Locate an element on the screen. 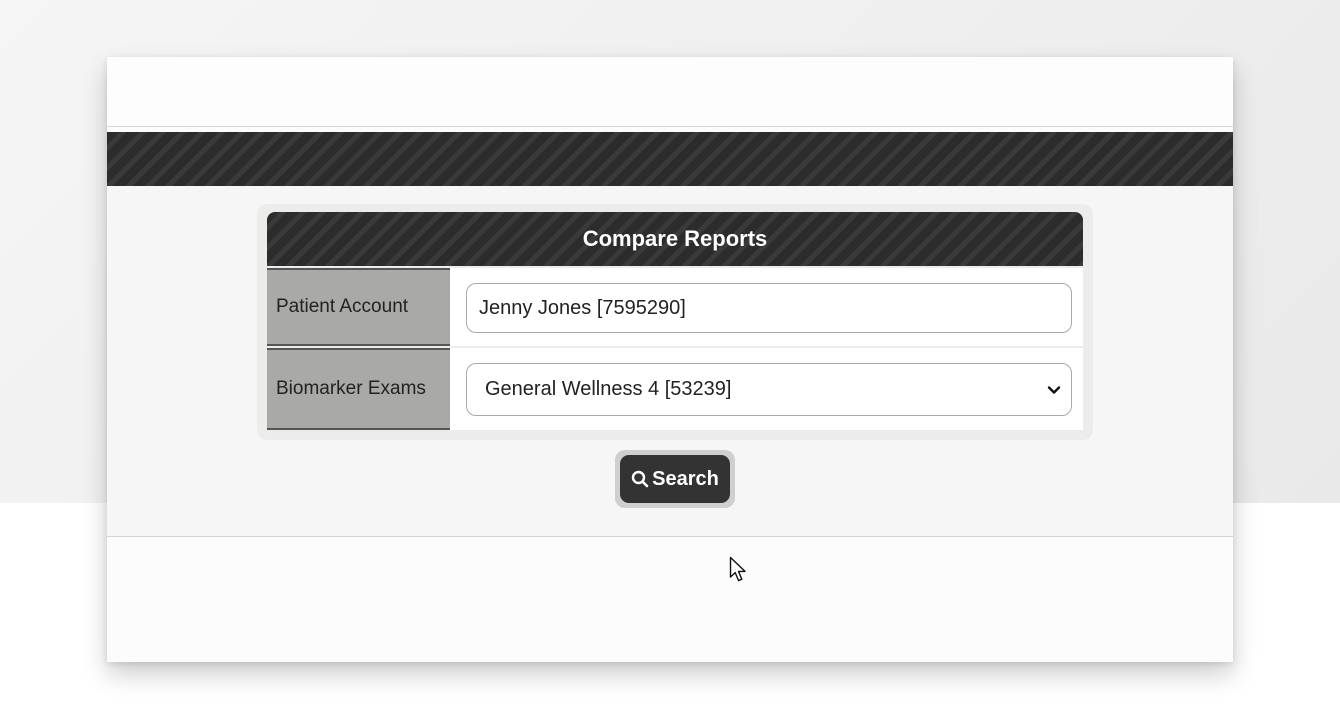 This screenshot has width=1340, height=720. biomarker-exams-label: Biomarker Exams is located at coordinates (358, 389).